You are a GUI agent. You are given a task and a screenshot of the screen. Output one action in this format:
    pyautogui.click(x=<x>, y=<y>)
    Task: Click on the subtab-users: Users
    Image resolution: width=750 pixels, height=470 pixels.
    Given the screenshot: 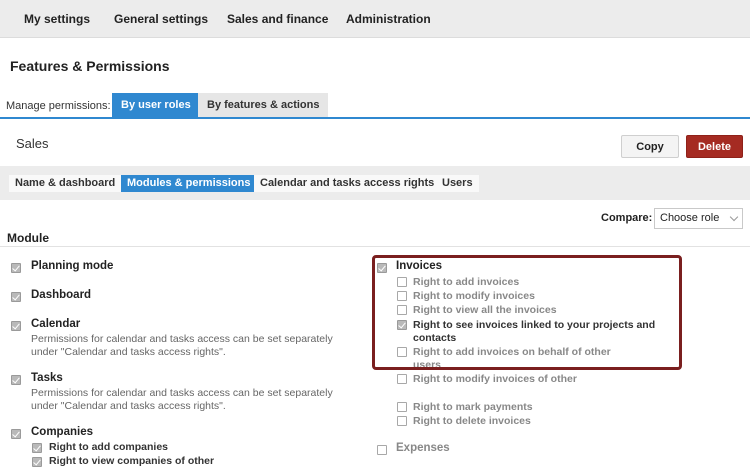 What is the action you would take?
    pyautogui.click(x=457, y=183)
    